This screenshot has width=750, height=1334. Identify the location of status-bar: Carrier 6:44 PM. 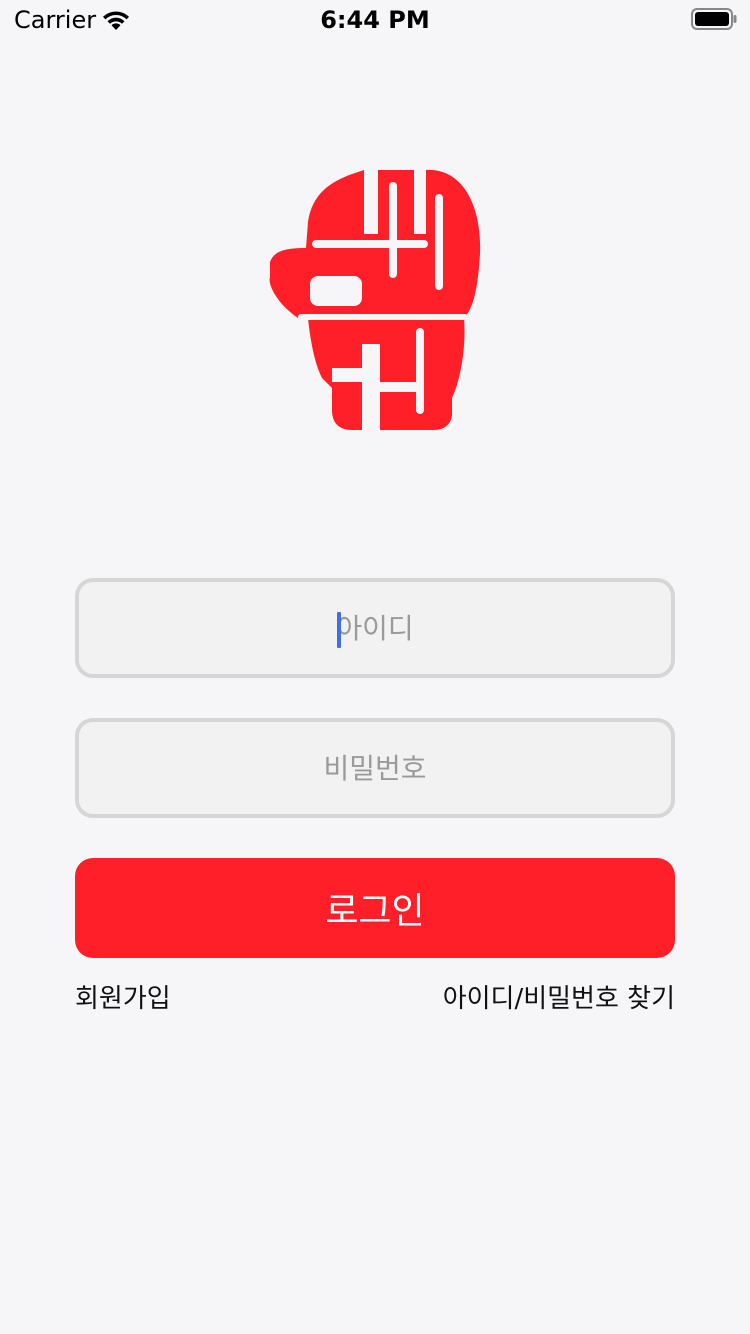
(375, 20).